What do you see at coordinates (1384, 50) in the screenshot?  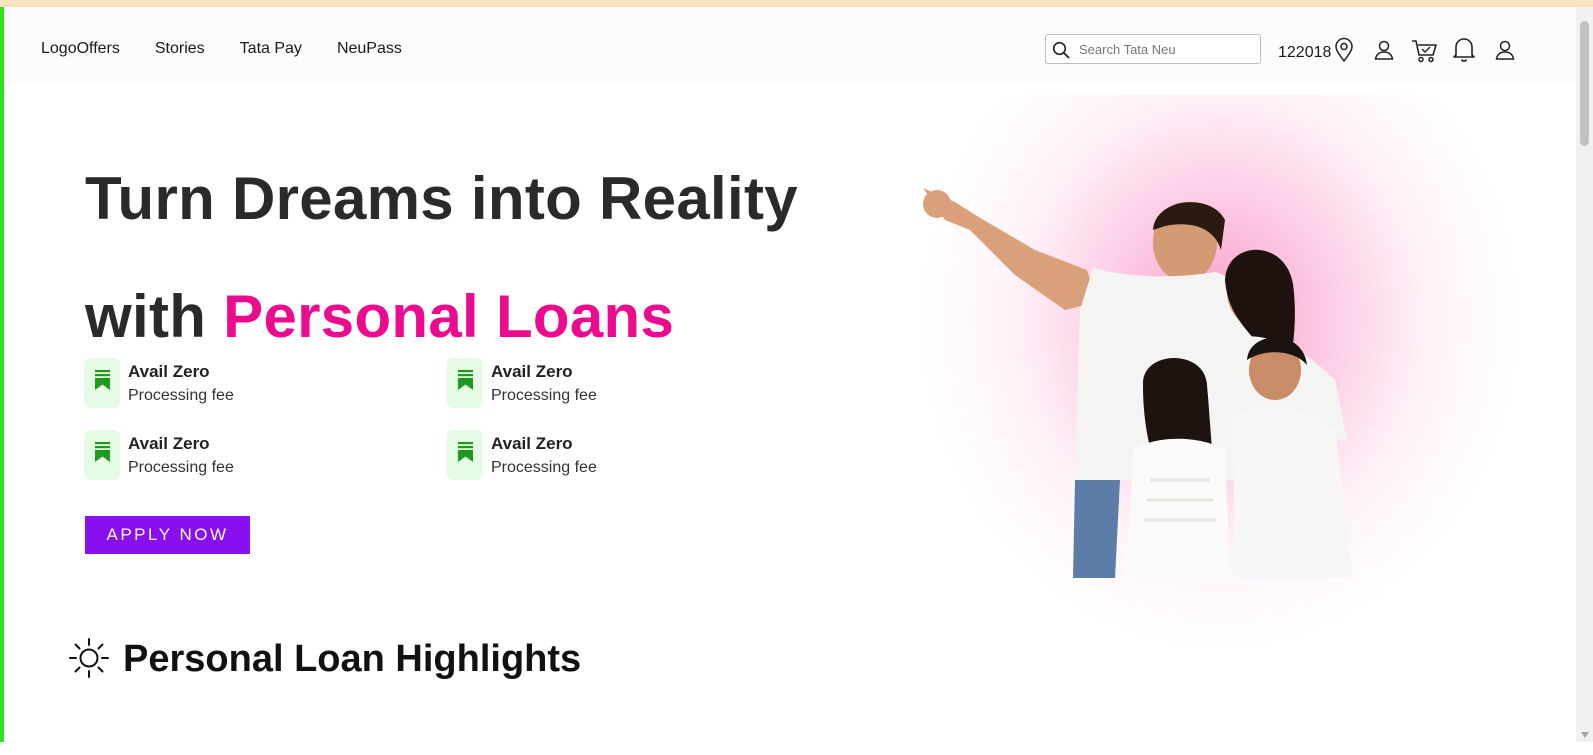 I see `user-icon` at bounding box center [1384, 50].